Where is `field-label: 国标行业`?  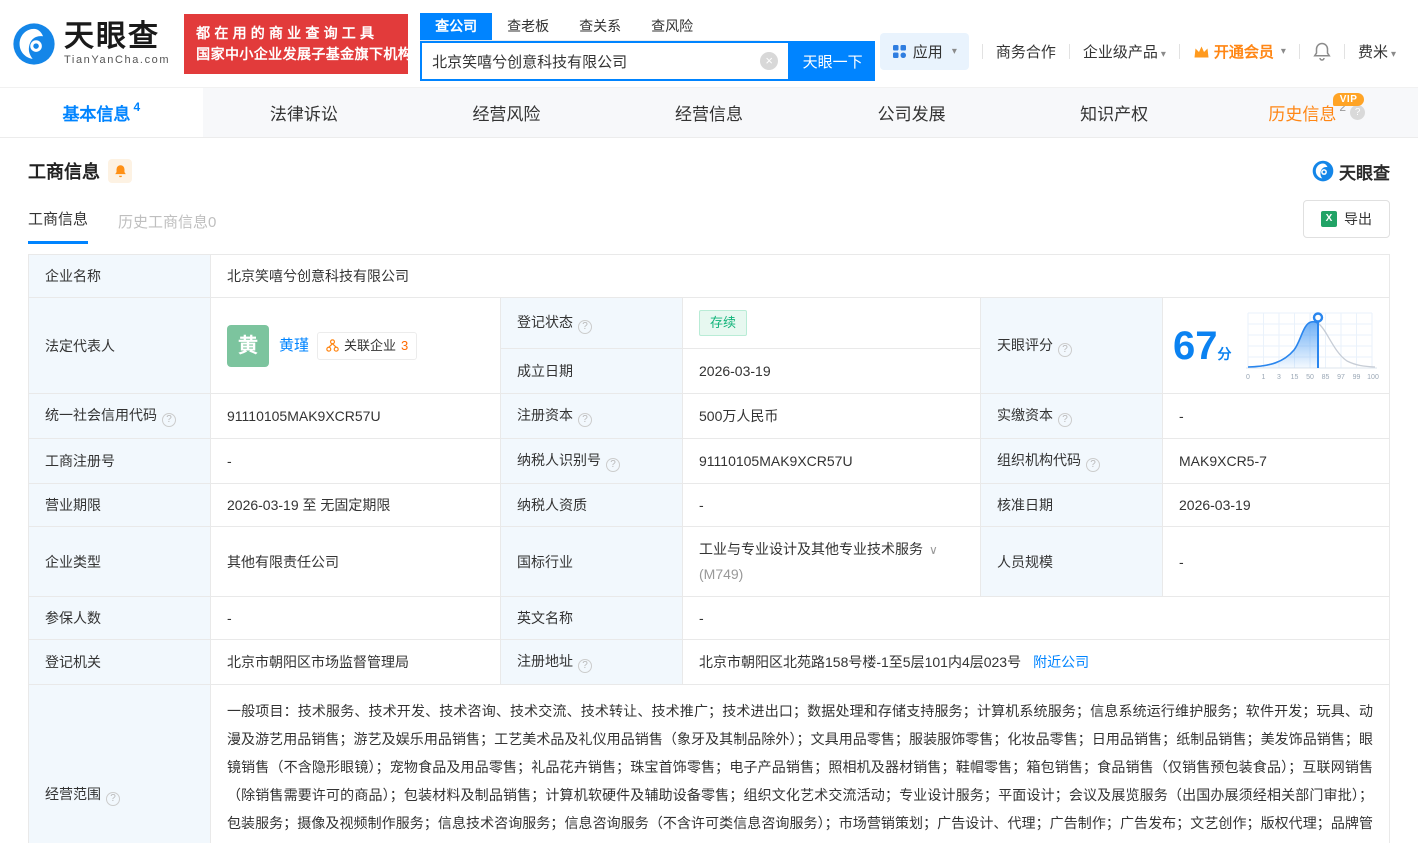
field-label: 国标行业 is located at coordinates (591, 561).